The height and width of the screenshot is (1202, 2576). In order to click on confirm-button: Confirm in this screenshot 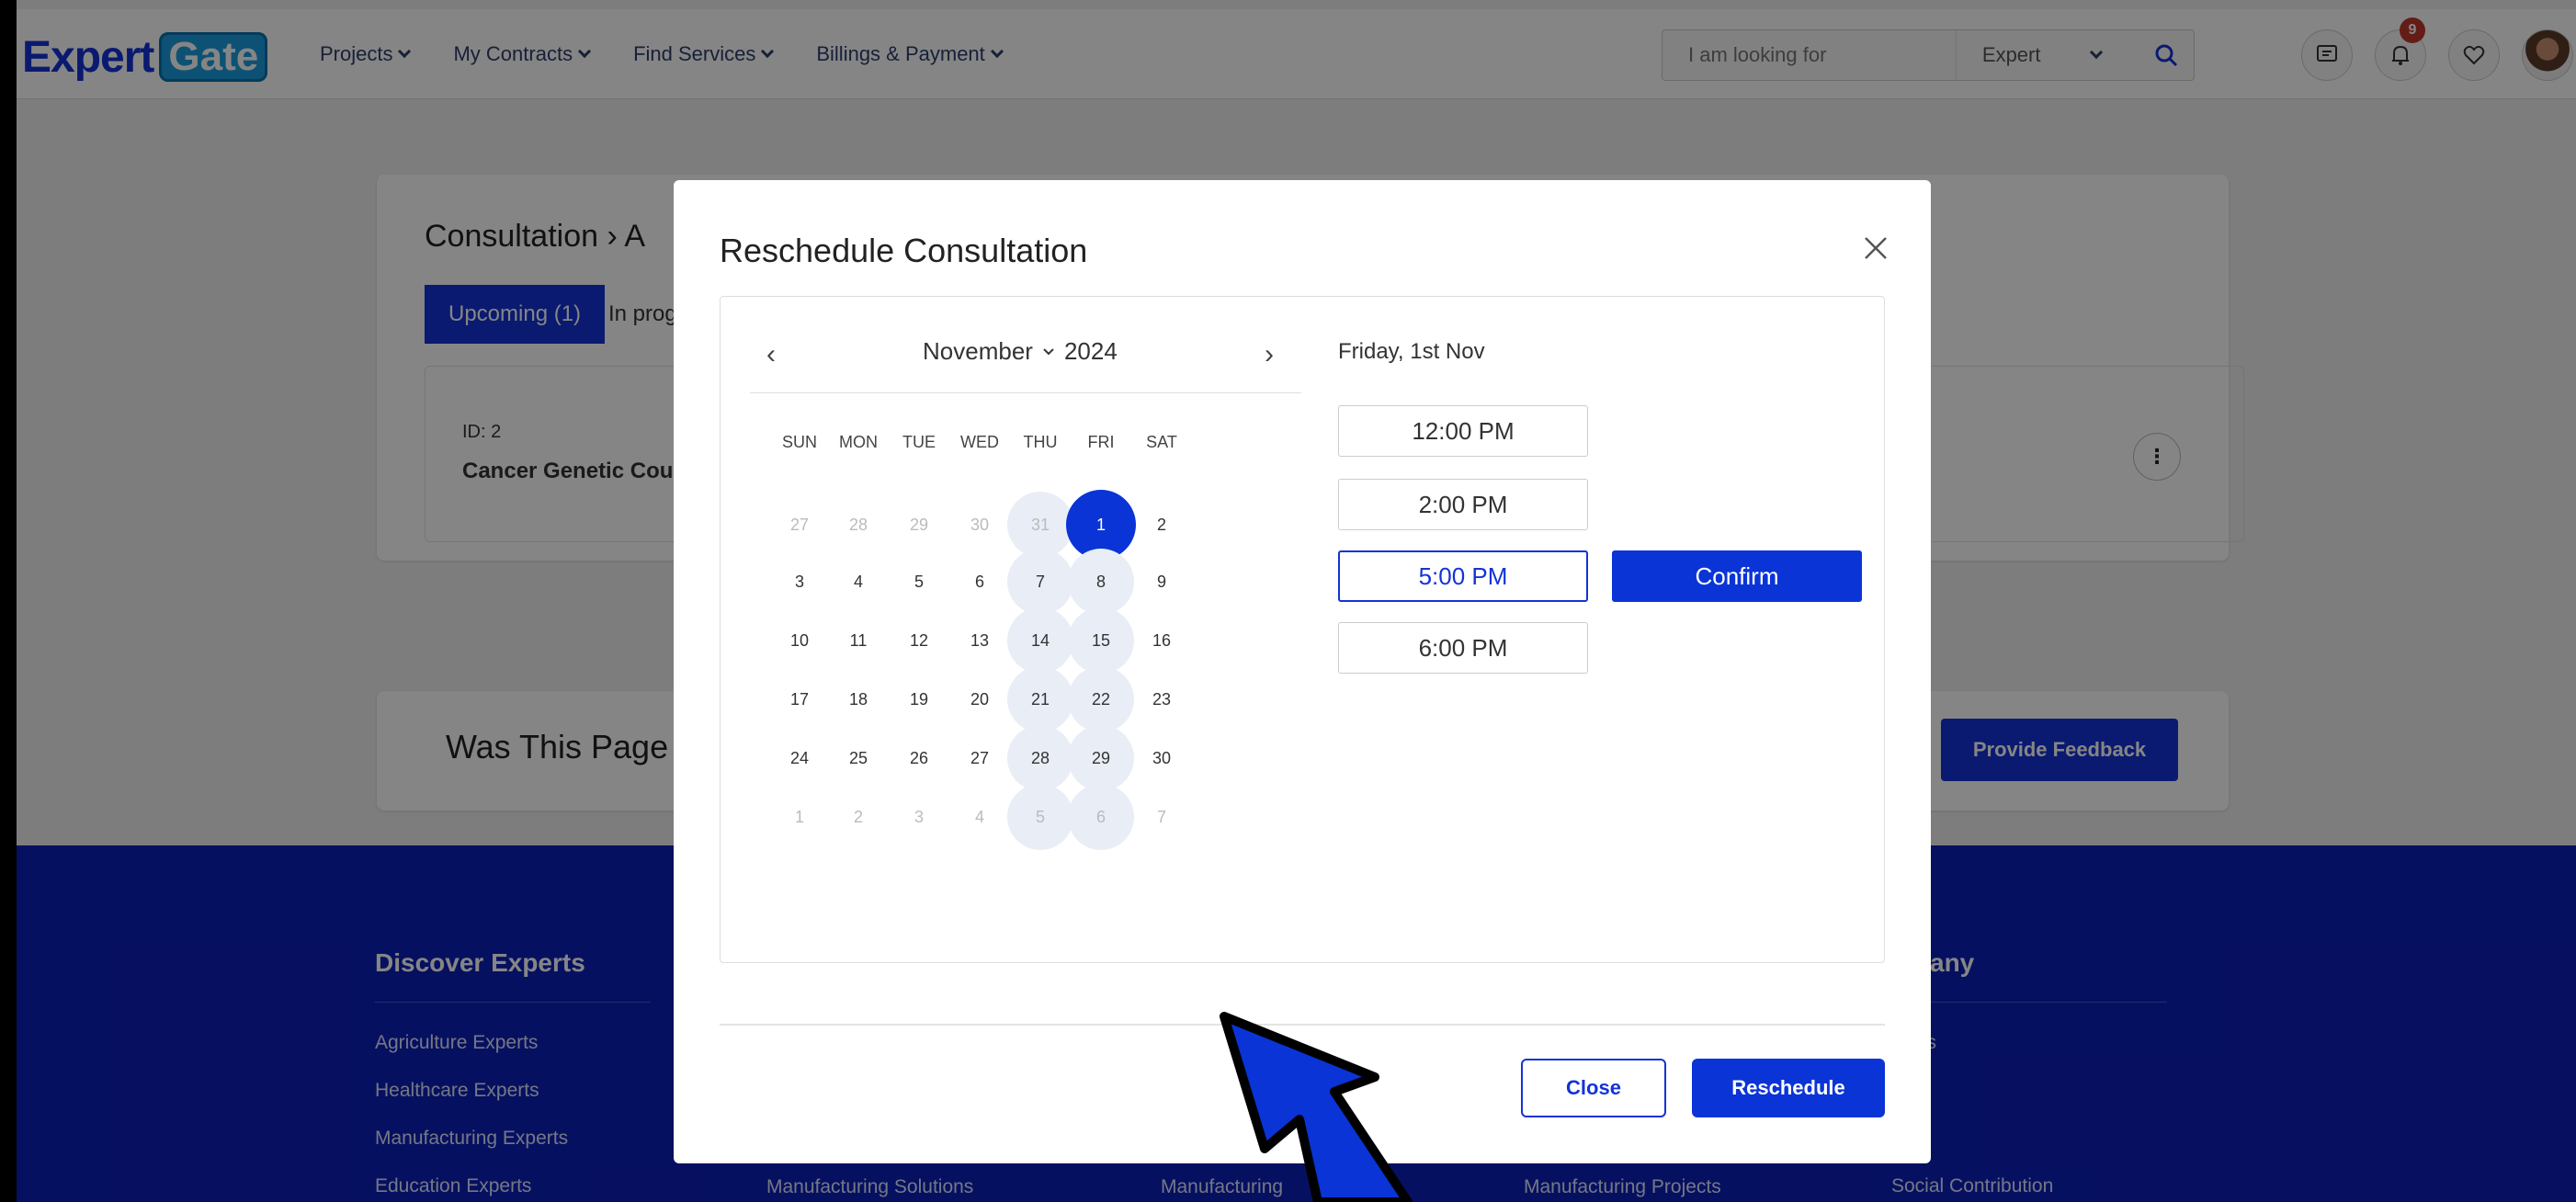, I will do `click(1737, 576)`.